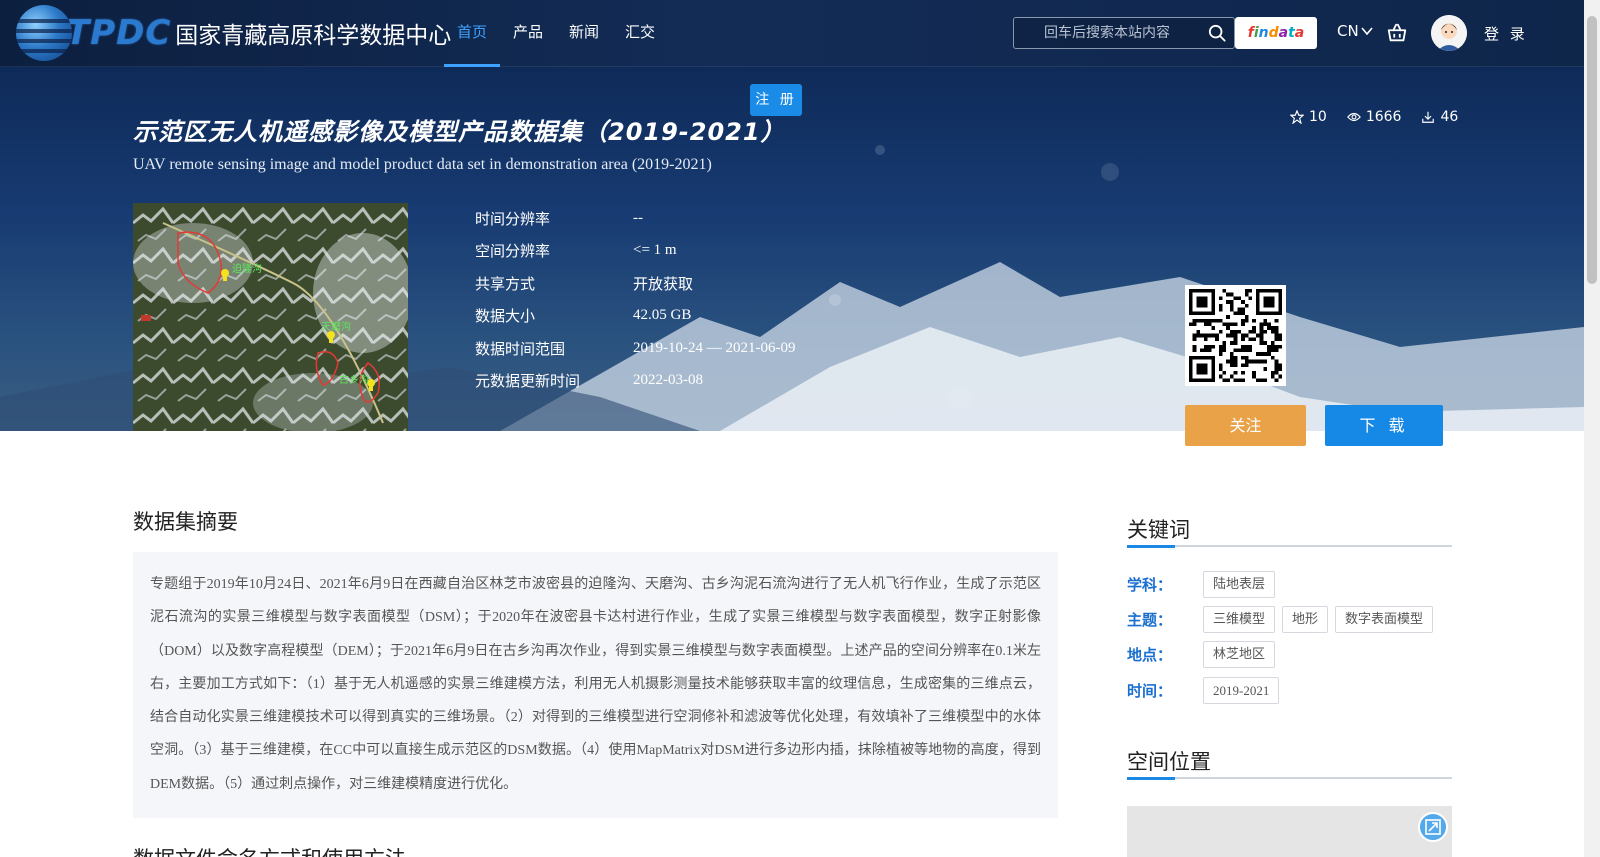 This screenshot has height=857, width=1600. I want to click on login-link: 登 录, so click(1506, 33).